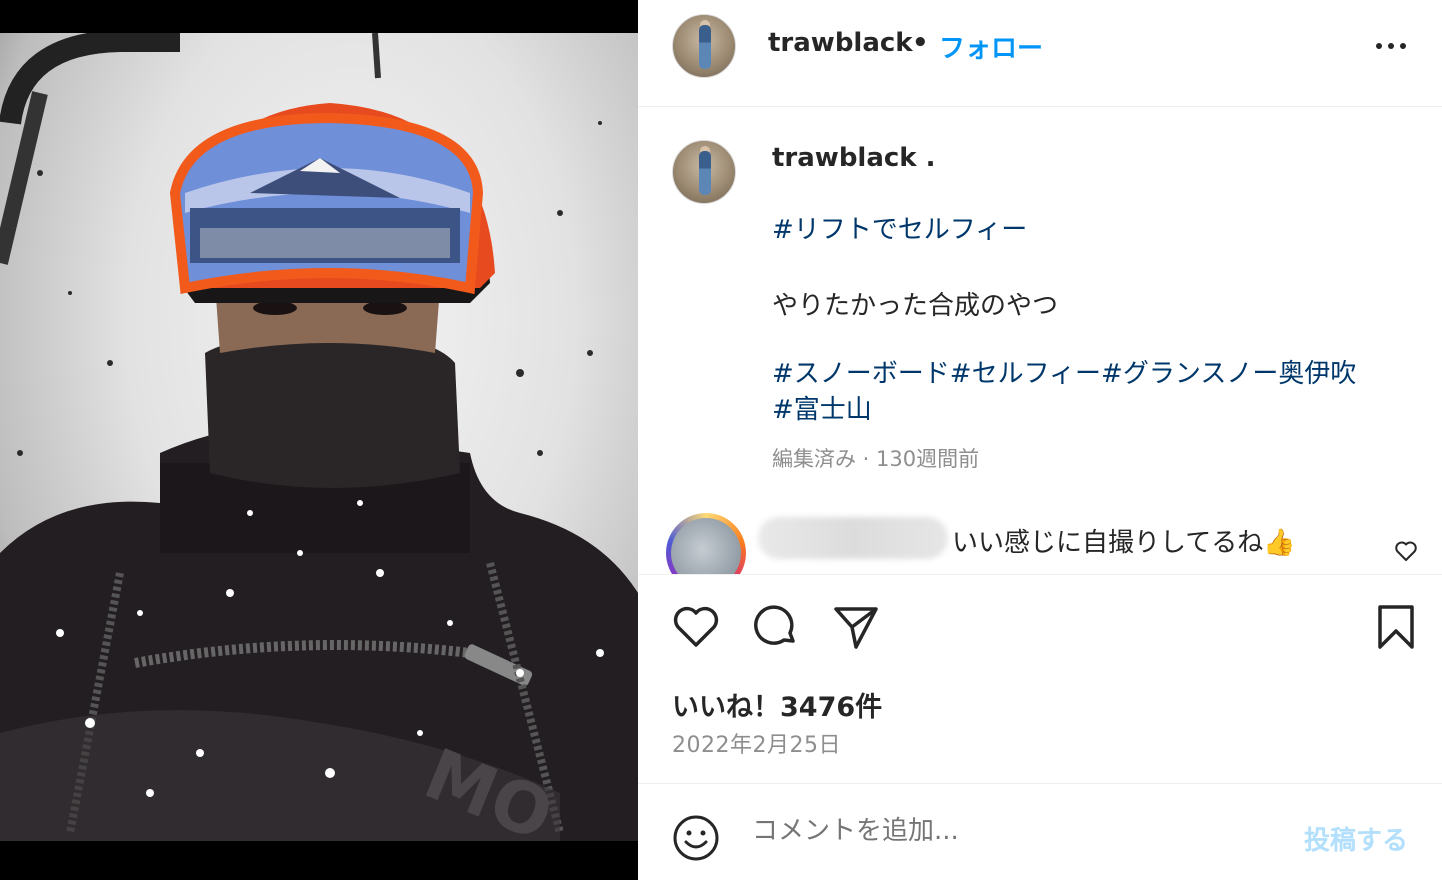  Describe the element at coordinates (1124, 543) in the screenshot. I see `comment-text: いい感じに自撮りしてるね👍` at that location.